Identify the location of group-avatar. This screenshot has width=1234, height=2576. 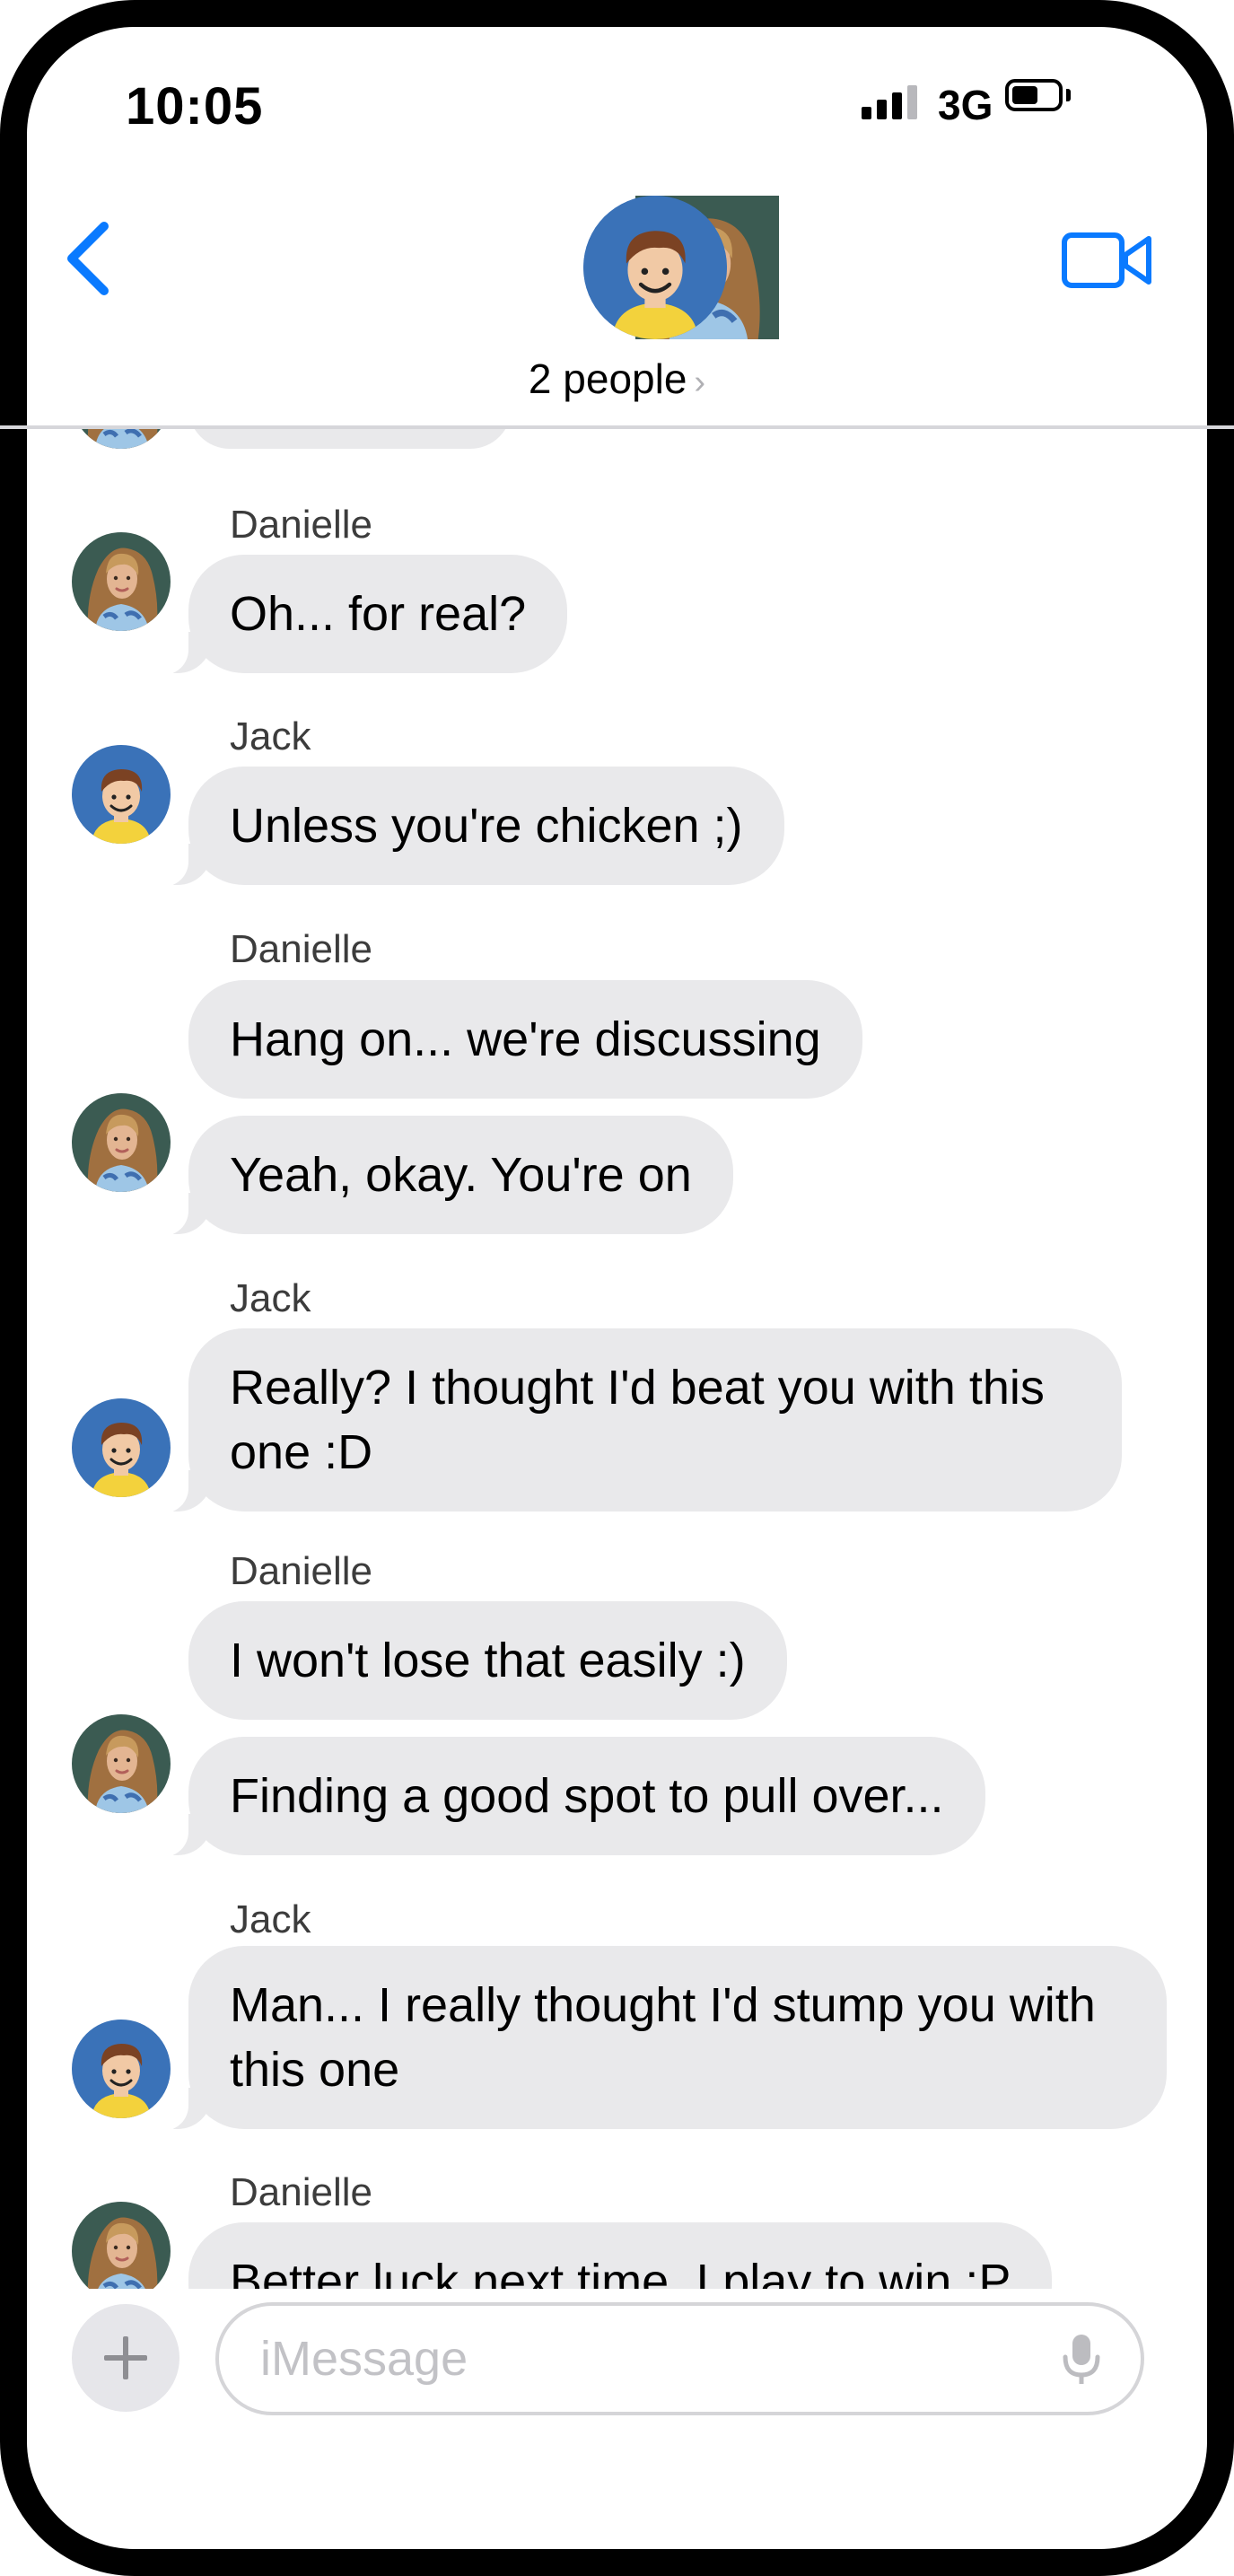
(682, 267).